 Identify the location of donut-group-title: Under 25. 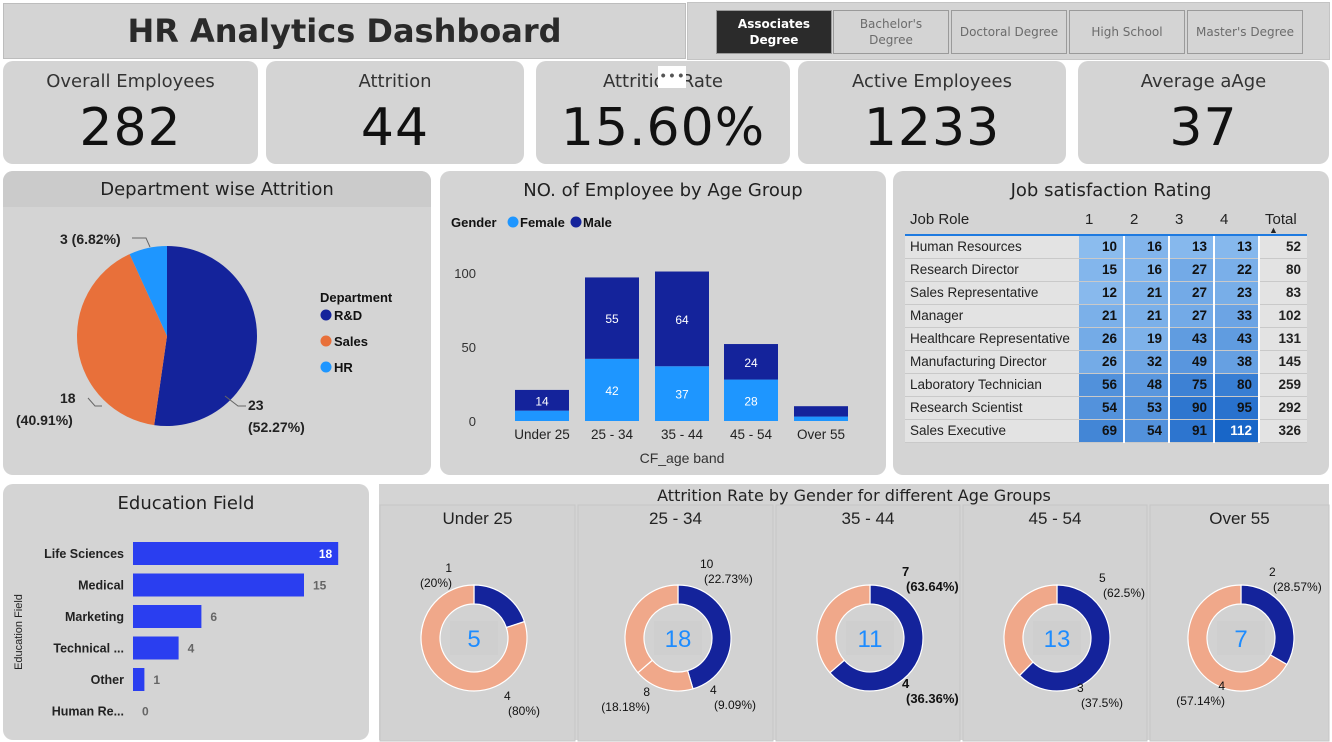
(478, 518).